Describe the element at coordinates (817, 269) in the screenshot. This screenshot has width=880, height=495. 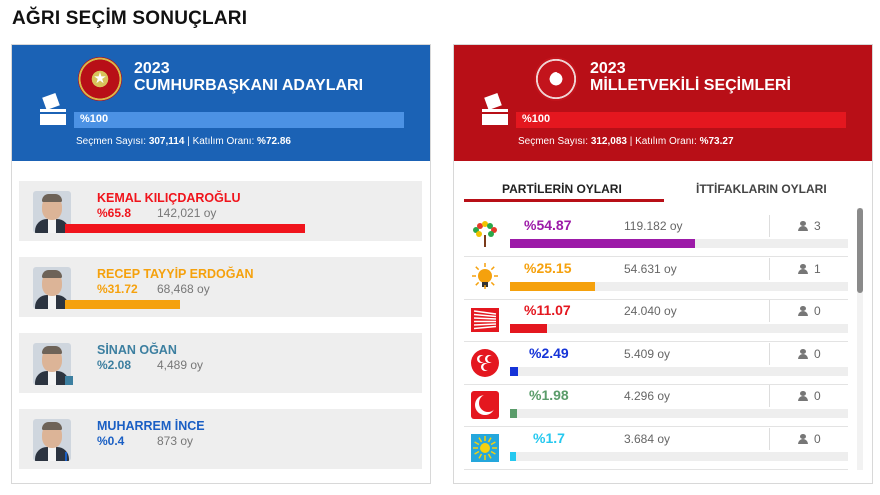
I see `party-seat-count: 1` at that location.